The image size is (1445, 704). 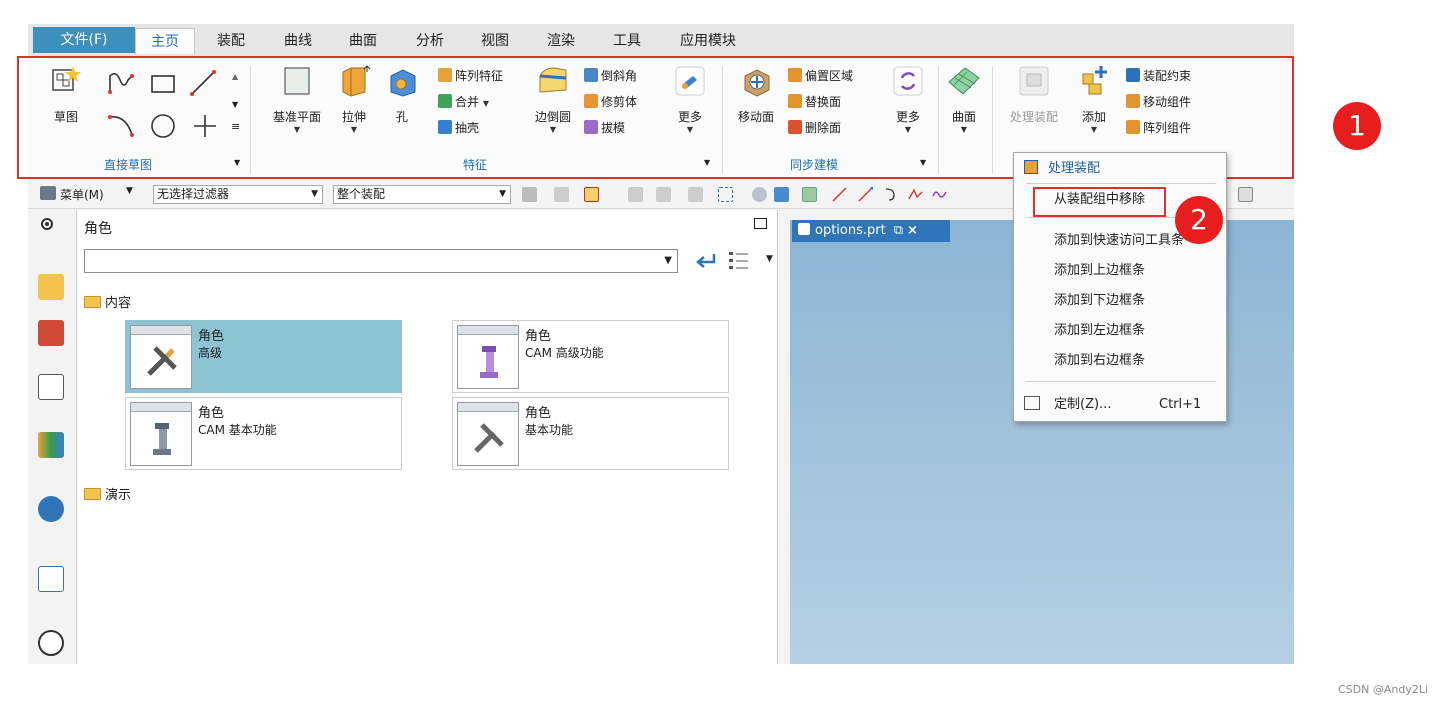 What do you see at coordinates (82, 194) in the screenshot?
I see `menu-button: 菜单(M)` at bounding box center [82, 194].